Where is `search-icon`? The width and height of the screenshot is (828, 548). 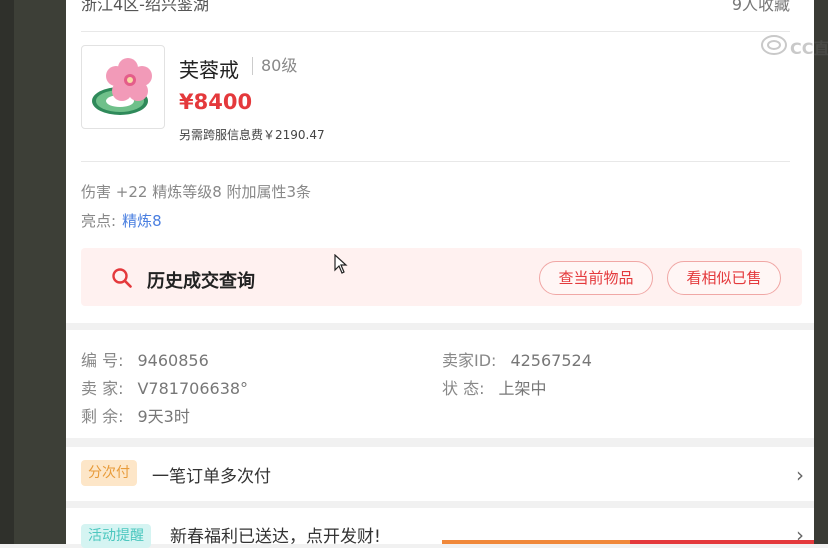
search-icon is located at coordinates (122, 278).